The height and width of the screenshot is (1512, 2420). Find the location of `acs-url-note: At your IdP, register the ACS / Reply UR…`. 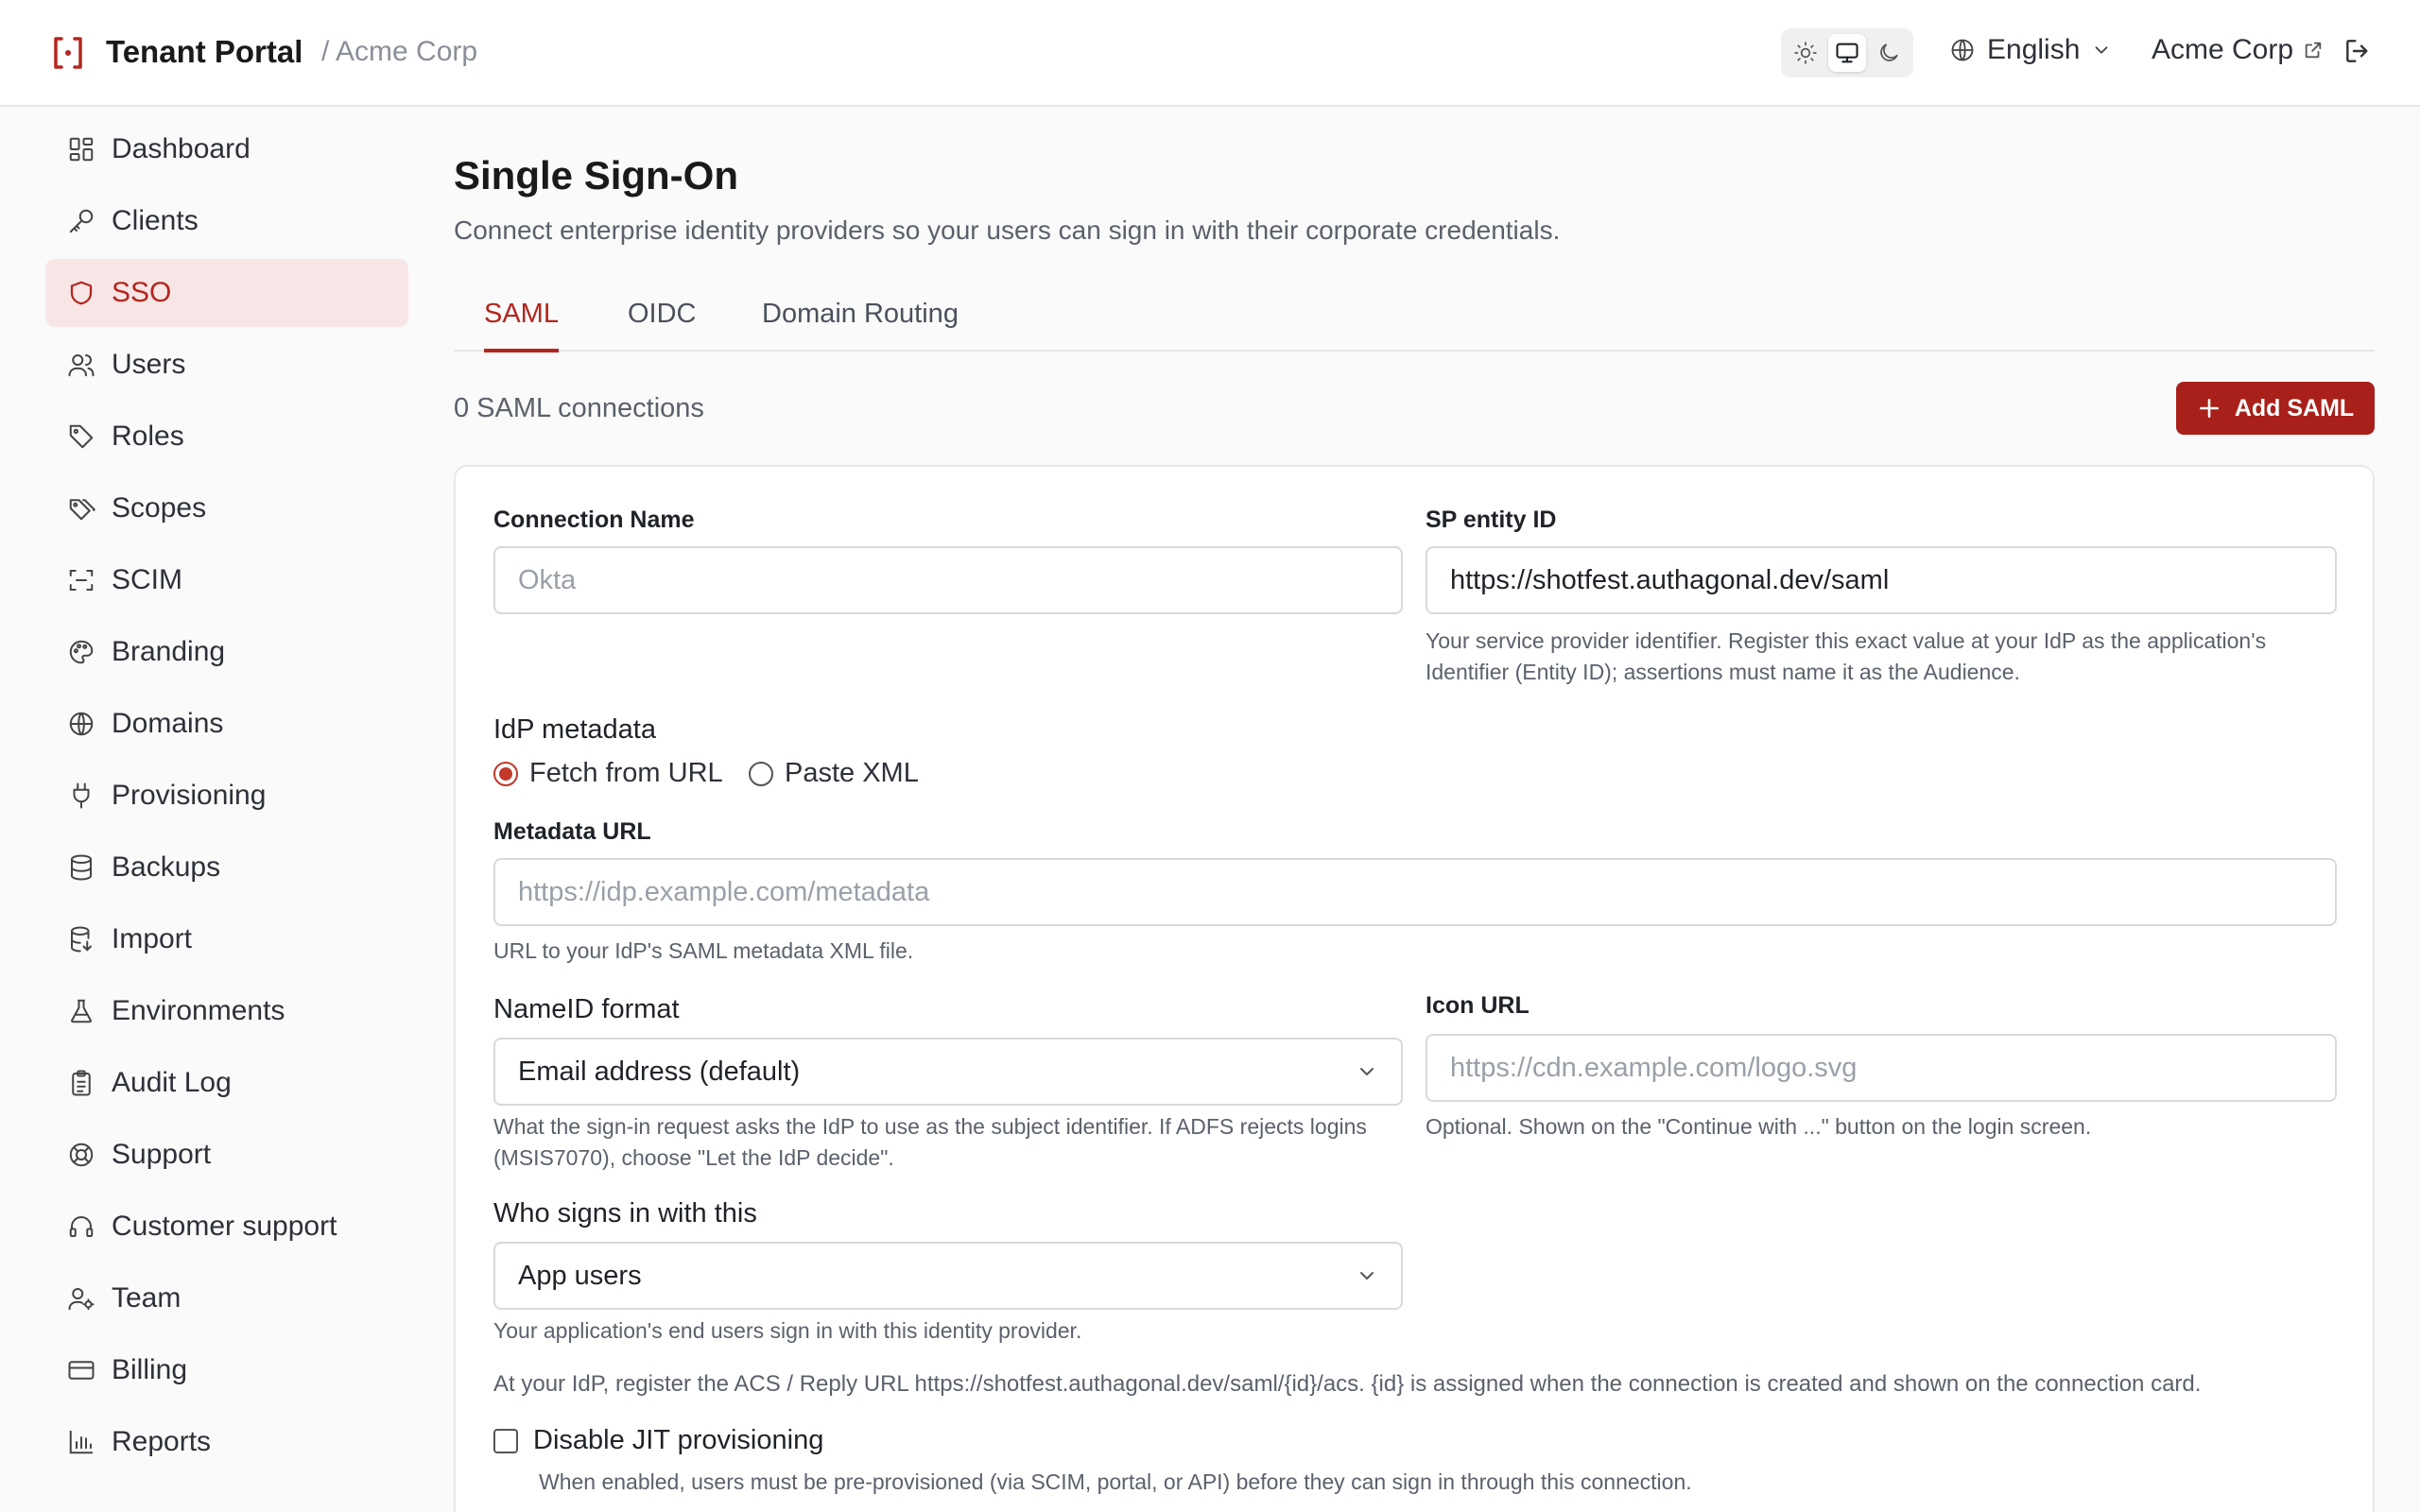

acs-url-note: At your IdP, register the ACS / Reply UR… is located at coordinates (1347, 1384).